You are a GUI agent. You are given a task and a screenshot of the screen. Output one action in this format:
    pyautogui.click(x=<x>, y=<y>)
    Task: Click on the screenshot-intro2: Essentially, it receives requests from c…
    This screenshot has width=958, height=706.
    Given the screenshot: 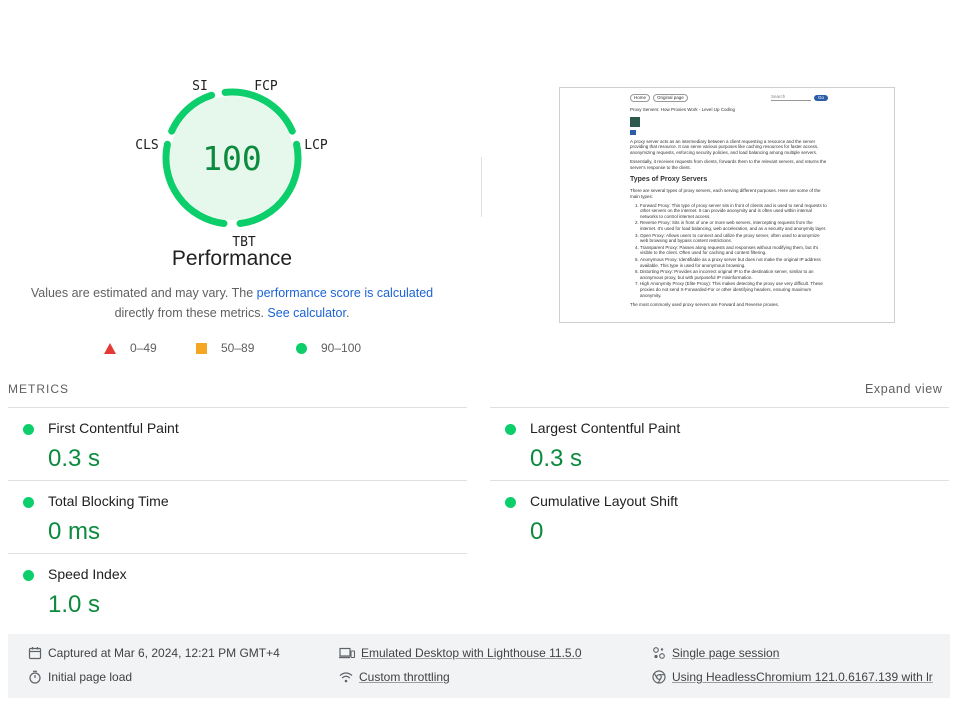 What is the action you would take?
    pyautogui.click(x=728, y=164)
    